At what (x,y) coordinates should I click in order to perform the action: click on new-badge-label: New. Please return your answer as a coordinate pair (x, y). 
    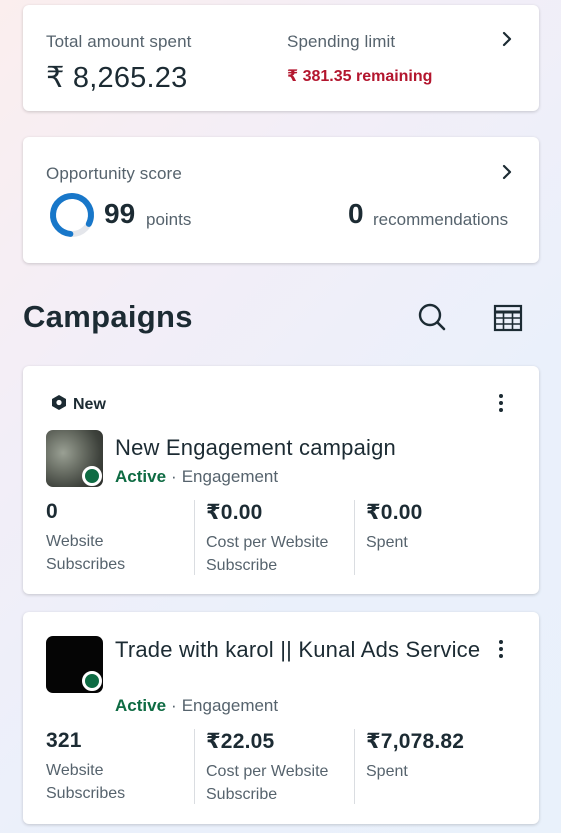
    Looking at the image, I should click on (89, 404).